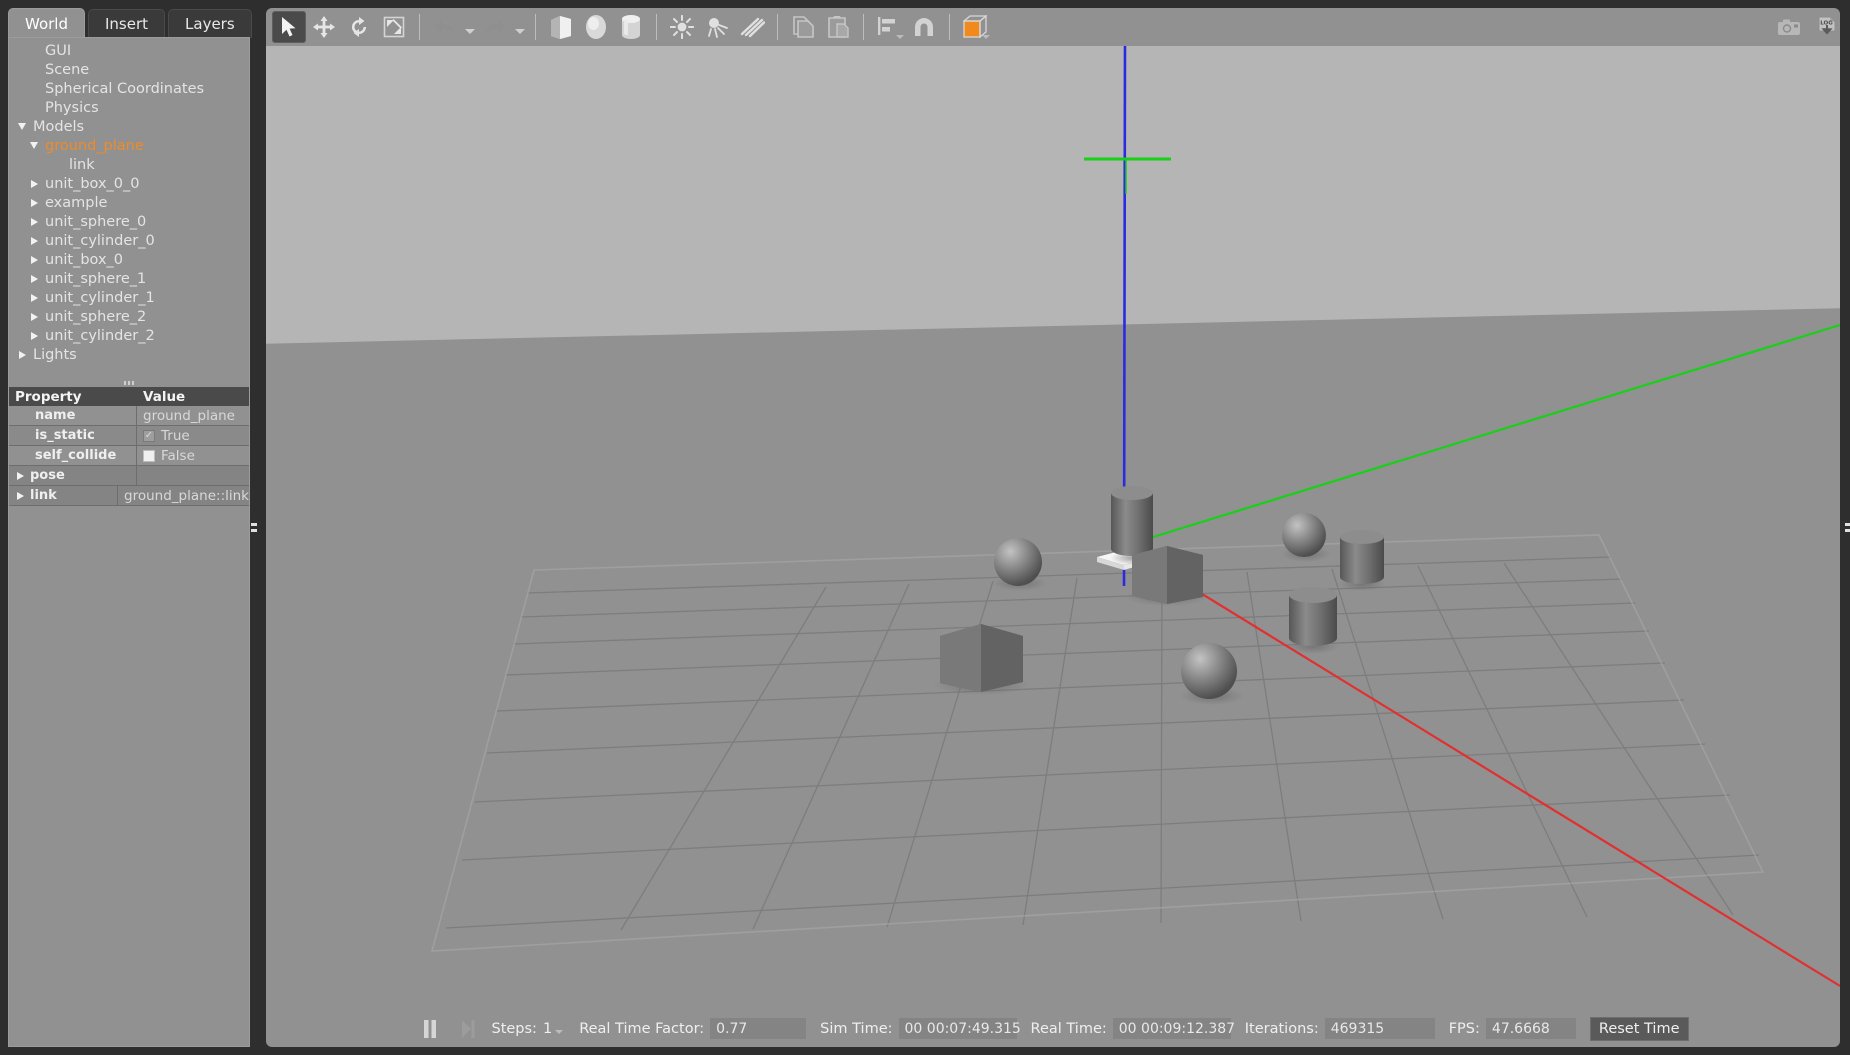 Image resolution: width=1850 pixels, height=1055 pixels. Describe the element at coordinates (129, 145) in the screenshot. I see `tree-item-ground-plane: ground_plane` at that location.